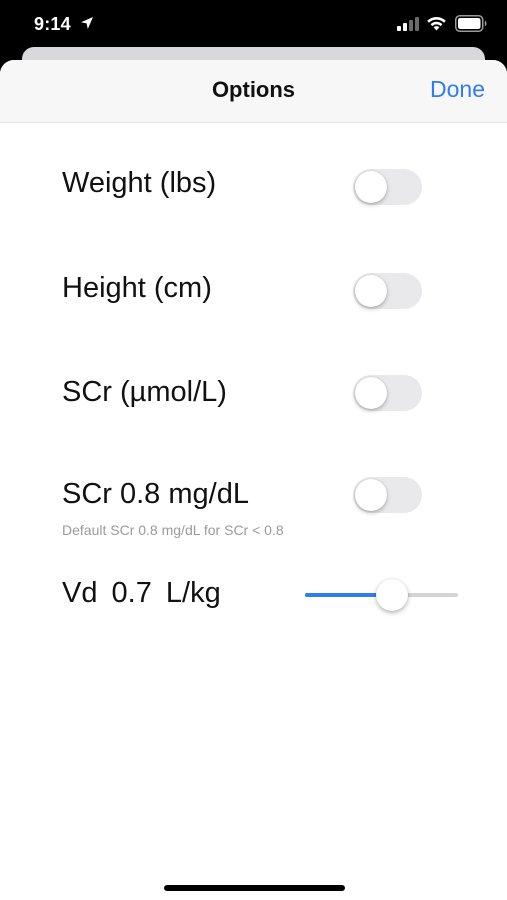  Describe the element at coordinates (144, 392) in the screenshot. I see `scr-umol-label: SCr (µmol/L)` at that location.